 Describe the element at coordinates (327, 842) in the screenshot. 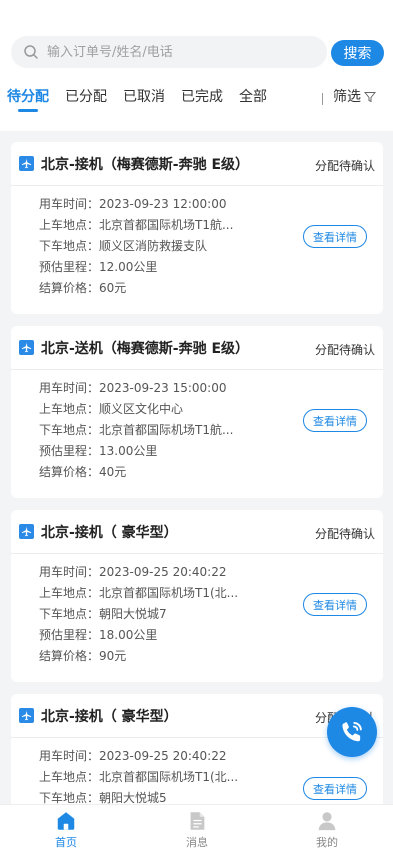

I see `nav-label: 我的` at that location.